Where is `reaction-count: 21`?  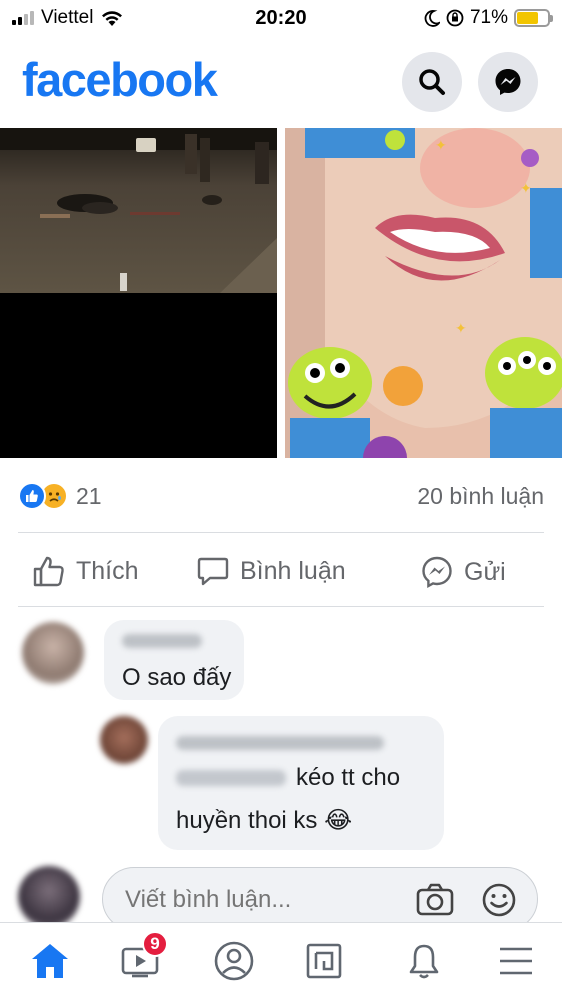 reaction-count: 21 is located at coordinates (89, 495).